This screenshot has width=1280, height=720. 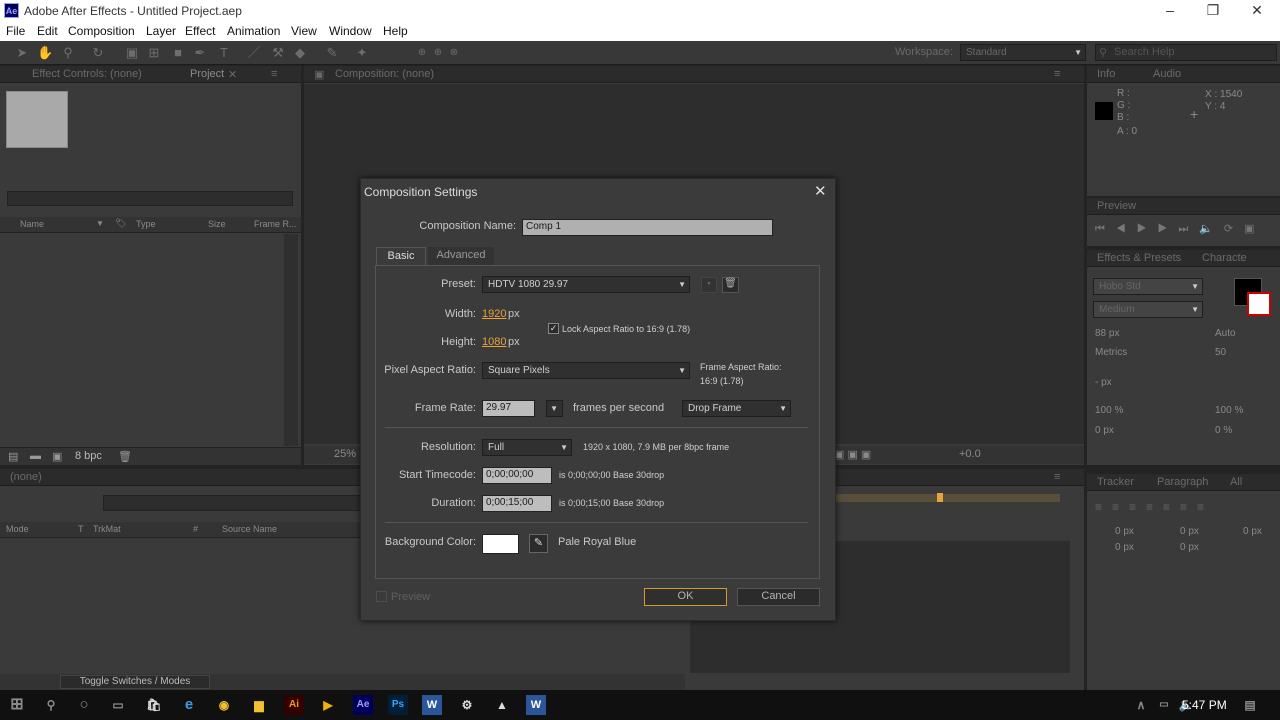 What do you see at coordinates (22, 53) in the screenshot?
I see `selection-tool-icon: ➤` at bounding box center [22, 53].